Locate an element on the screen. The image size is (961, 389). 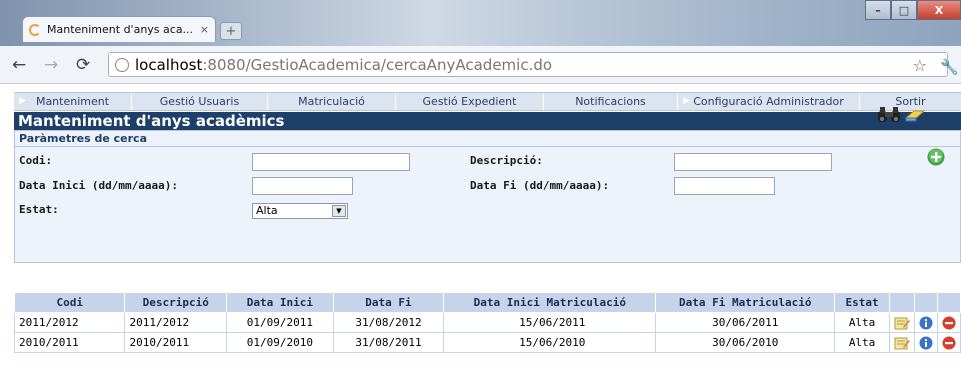
codi-label: Codi: is located at coordinates (36, 160).